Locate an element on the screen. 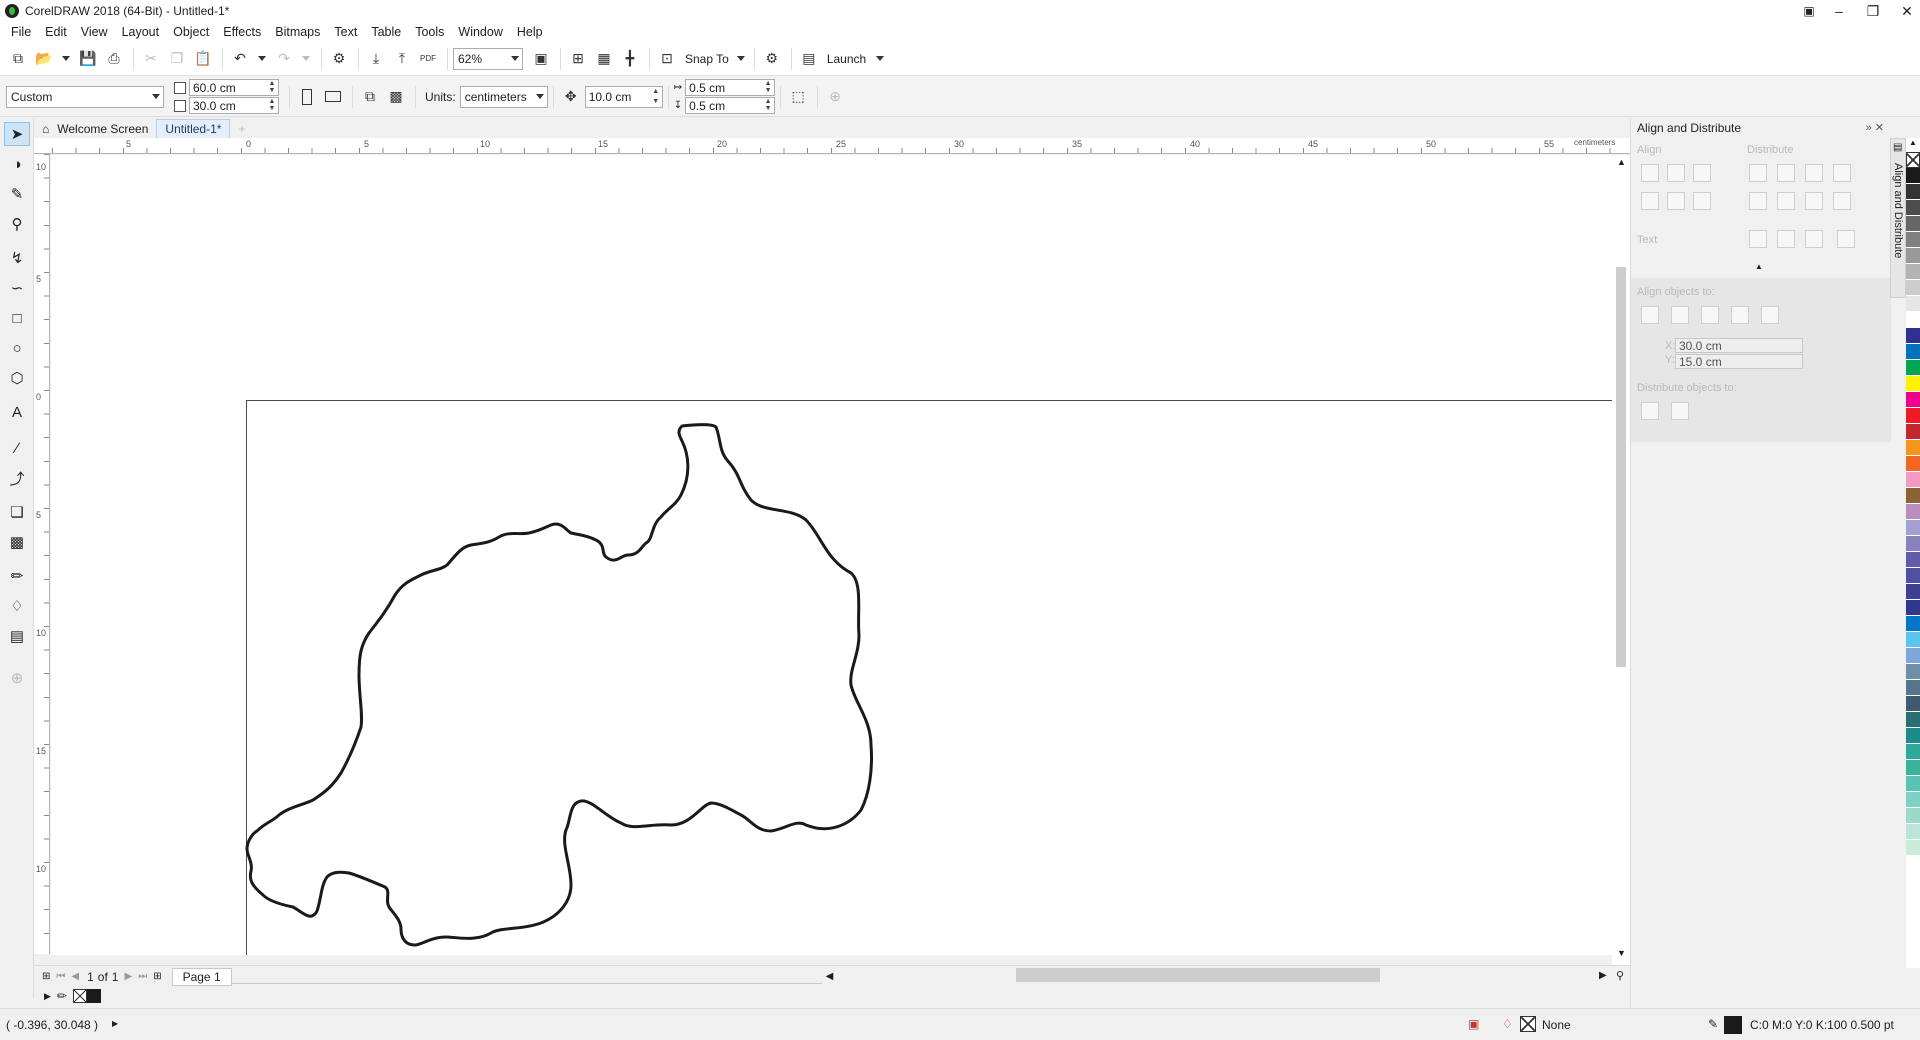 The image size is (1920, 1040). launch-icon: ▤ is located at coordinates (809, 59).